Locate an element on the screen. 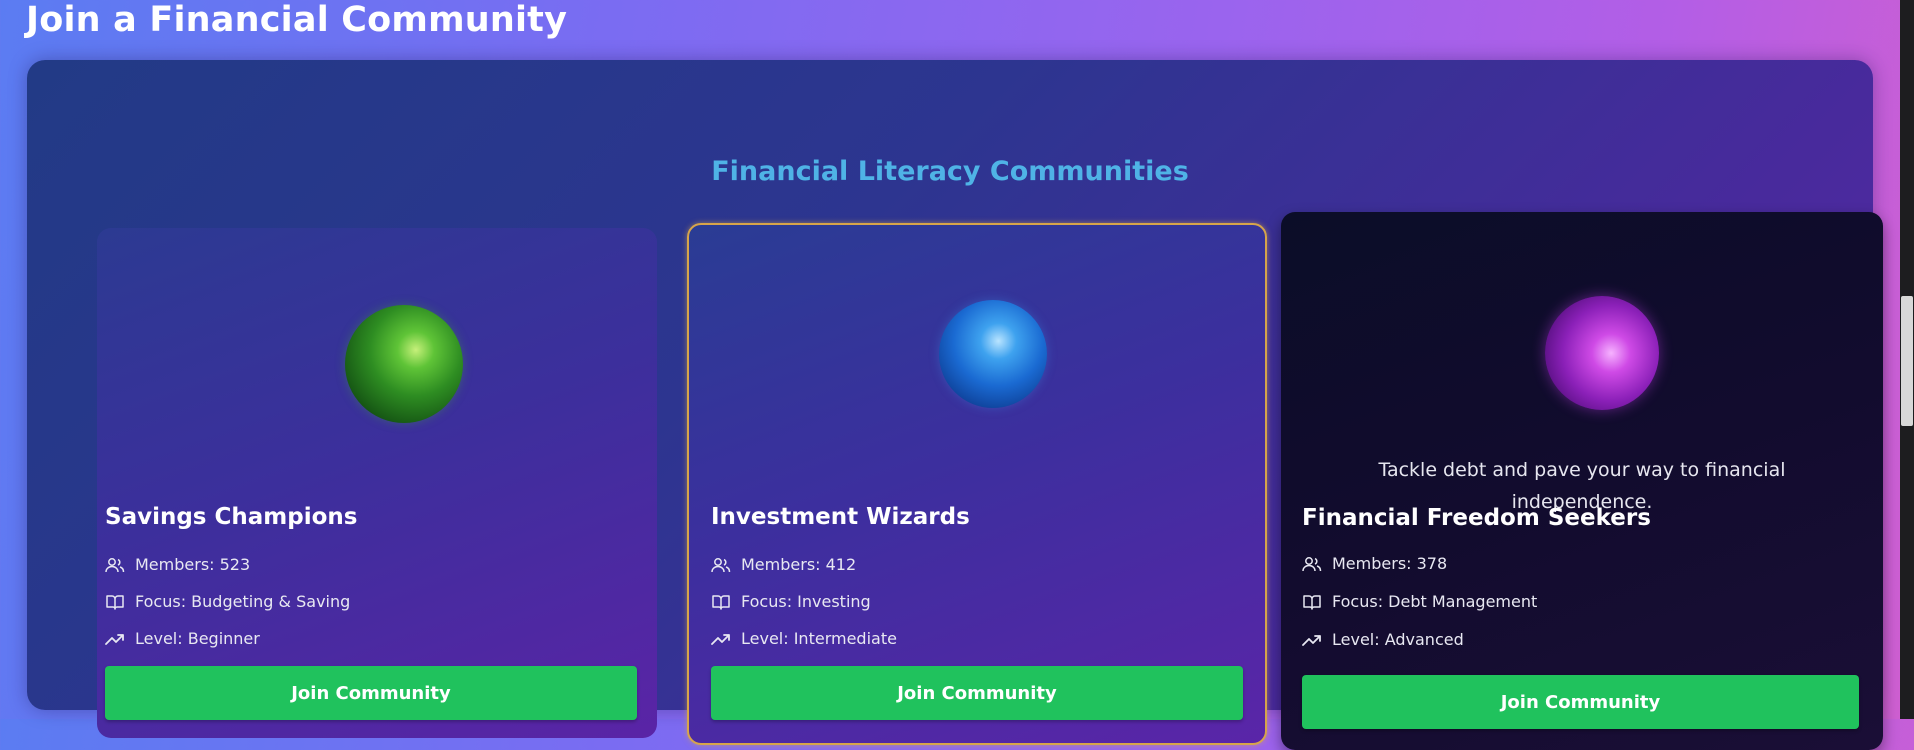 The width and height of the screenshot is (1914, 750). members-count: Members: 378 is located at coordinates (1390, 563).